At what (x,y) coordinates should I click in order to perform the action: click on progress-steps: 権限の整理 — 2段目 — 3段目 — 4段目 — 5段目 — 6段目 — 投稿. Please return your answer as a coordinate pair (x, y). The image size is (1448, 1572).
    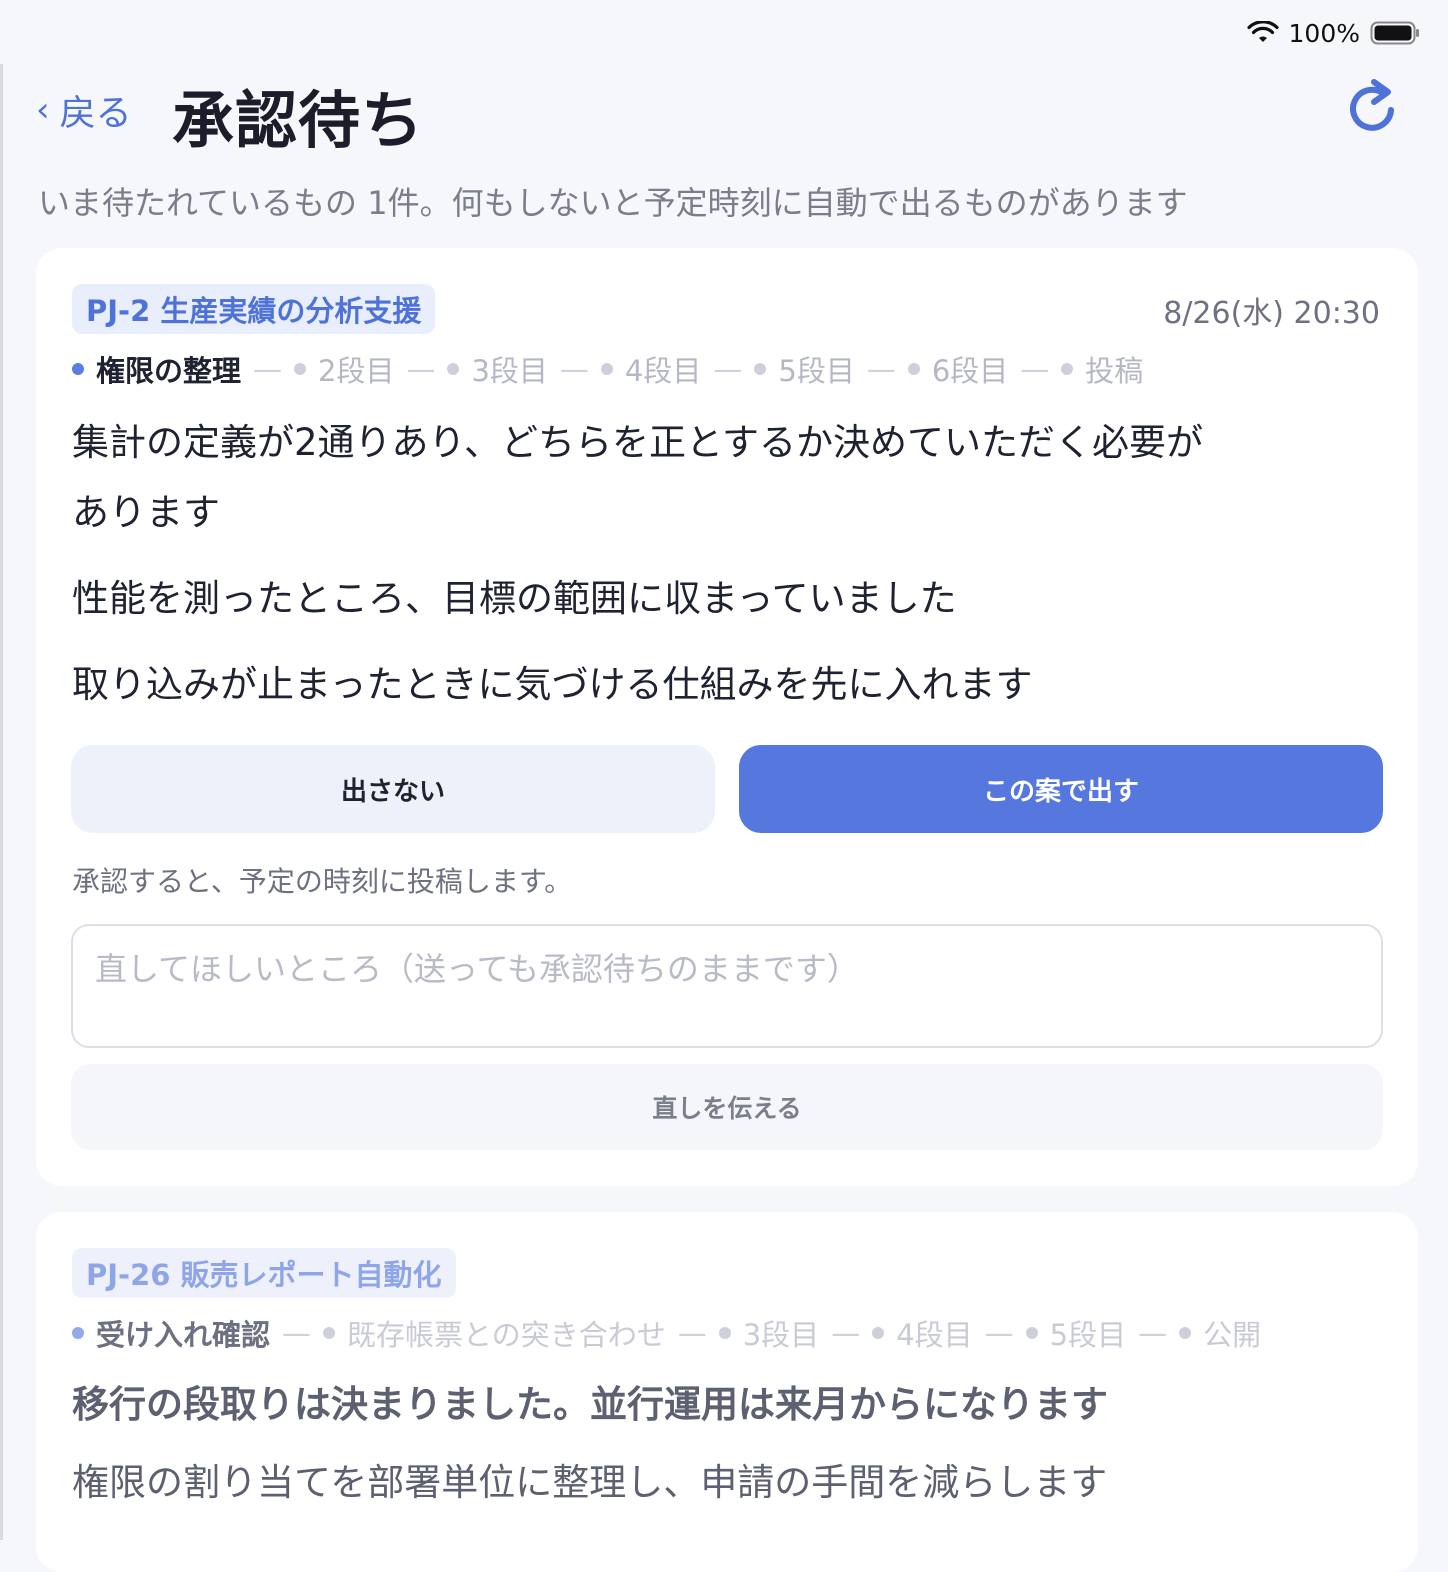
    Looking at the image, I should click on (607, 369).